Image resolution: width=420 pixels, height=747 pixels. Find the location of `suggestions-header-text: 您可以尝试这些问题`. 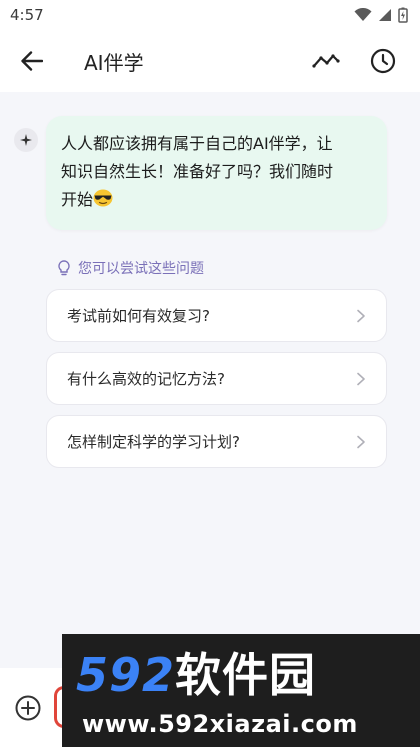

suggestions-header-text: 您可以尝试这些问题 is located at coordinates (141, 269).